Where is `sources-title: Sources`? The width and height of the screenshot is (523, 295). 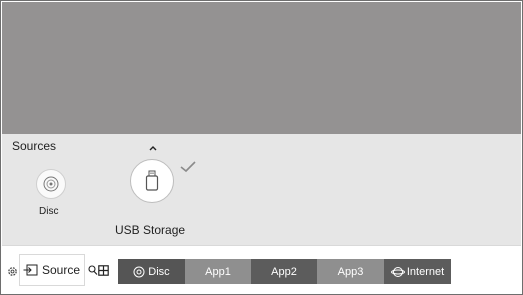
sources-title: Sources is located at coordinates (34, 146).